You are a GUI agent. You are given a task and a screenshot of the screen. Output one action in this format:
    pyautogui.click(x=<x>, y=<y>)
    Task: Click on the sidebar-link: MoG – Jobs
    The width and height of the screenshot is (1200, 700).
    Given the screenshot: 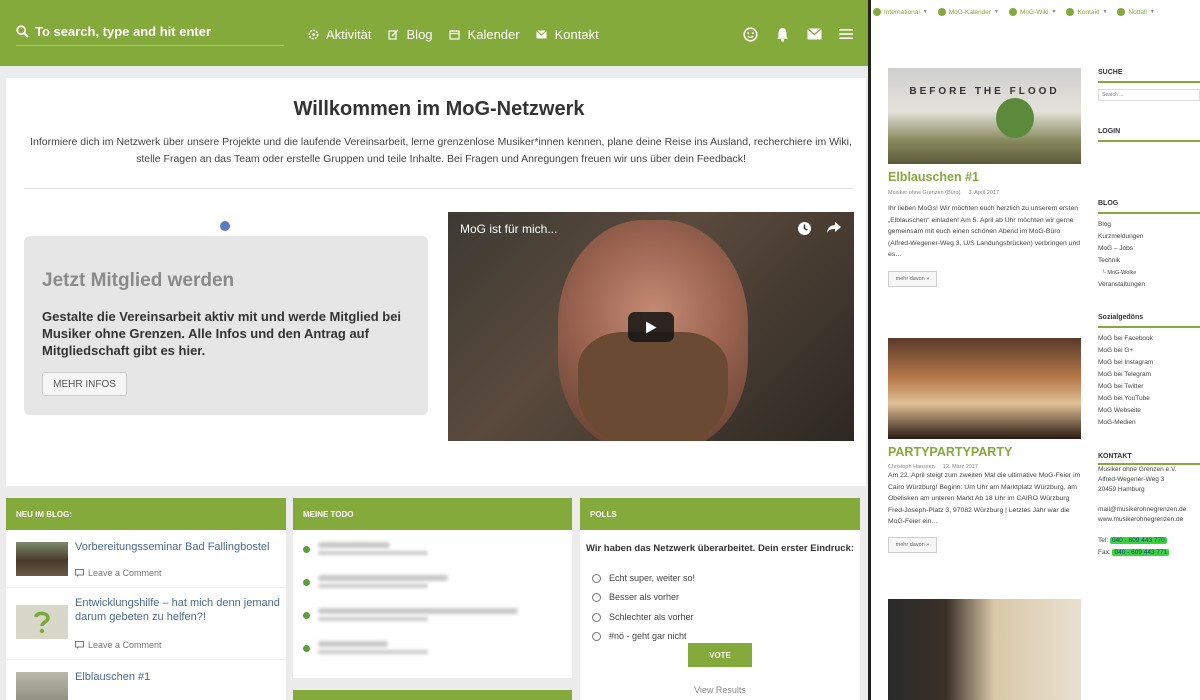 What is the action you would take?
    pyautogui.click(x=1149, y=249)
    